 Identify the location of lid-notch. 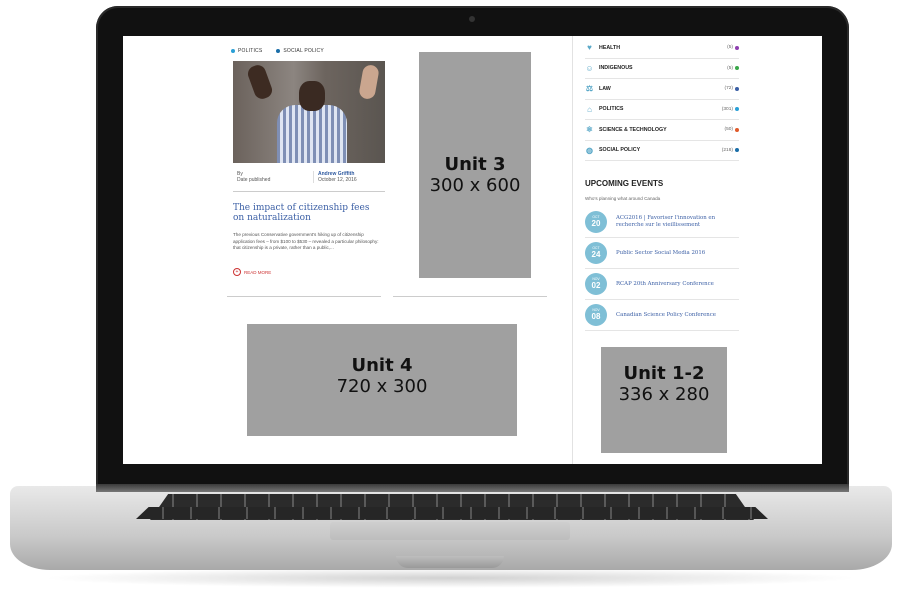
(450, 562).